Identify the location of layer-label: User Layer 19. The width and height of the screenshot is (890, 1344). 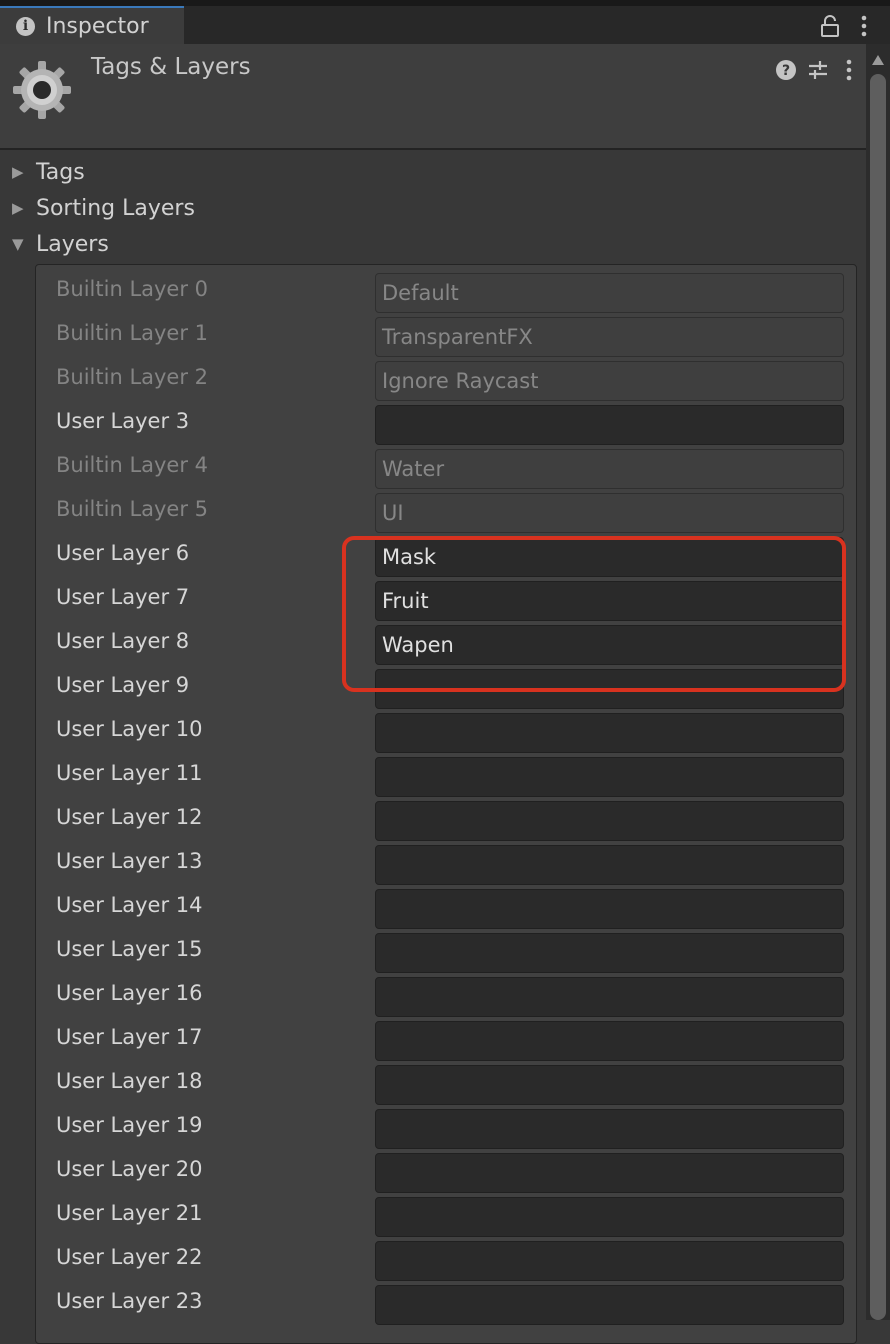
(129, 1125).